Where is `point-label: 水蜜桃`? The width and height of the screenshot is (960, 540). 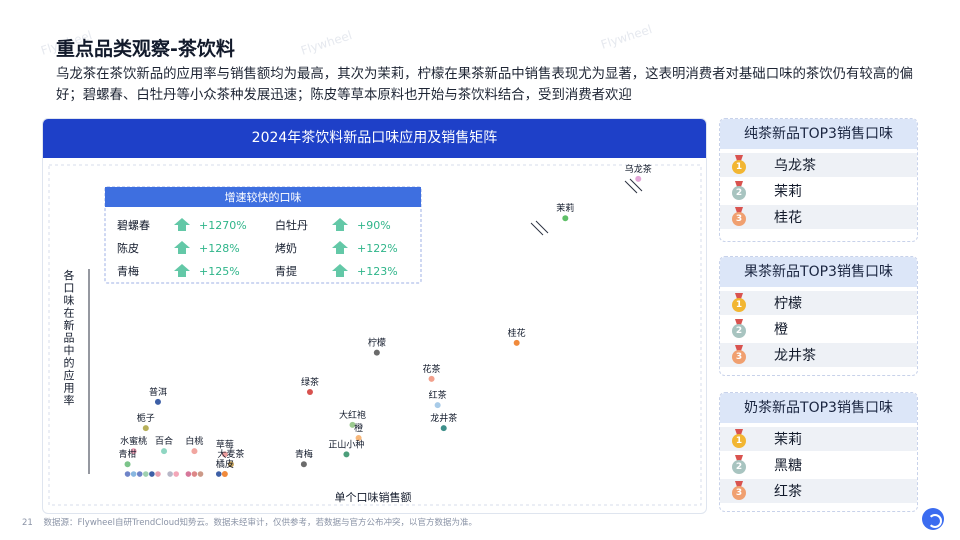
point-label: 水蜜桃 is located at coordinates (133, 441).